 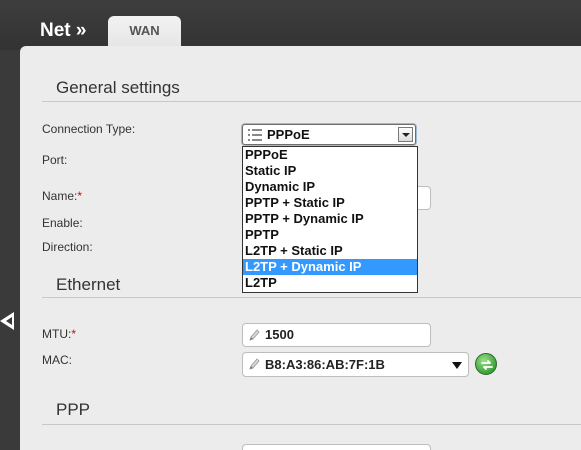 I want to click on section-title-general: General settings, so click(x=118, y=87).